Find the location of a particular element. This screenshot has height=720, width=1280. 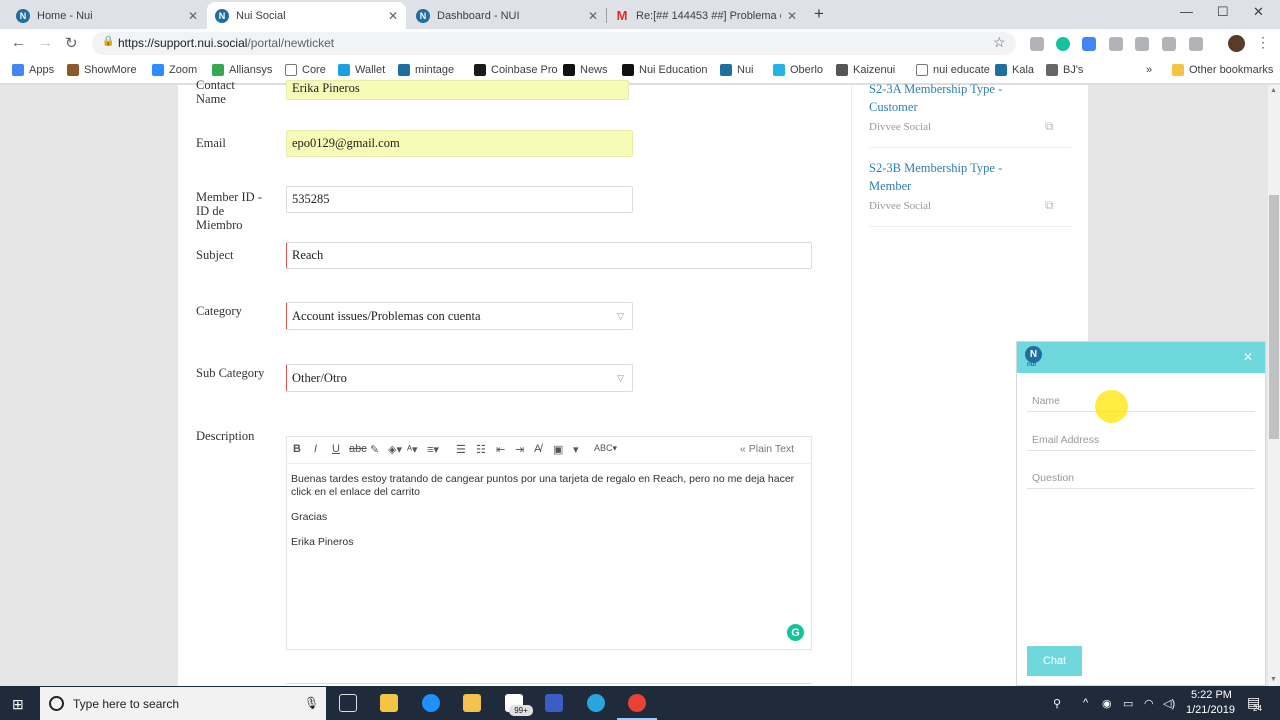

chat-button: Chat is located at coordinates (1054, 661).